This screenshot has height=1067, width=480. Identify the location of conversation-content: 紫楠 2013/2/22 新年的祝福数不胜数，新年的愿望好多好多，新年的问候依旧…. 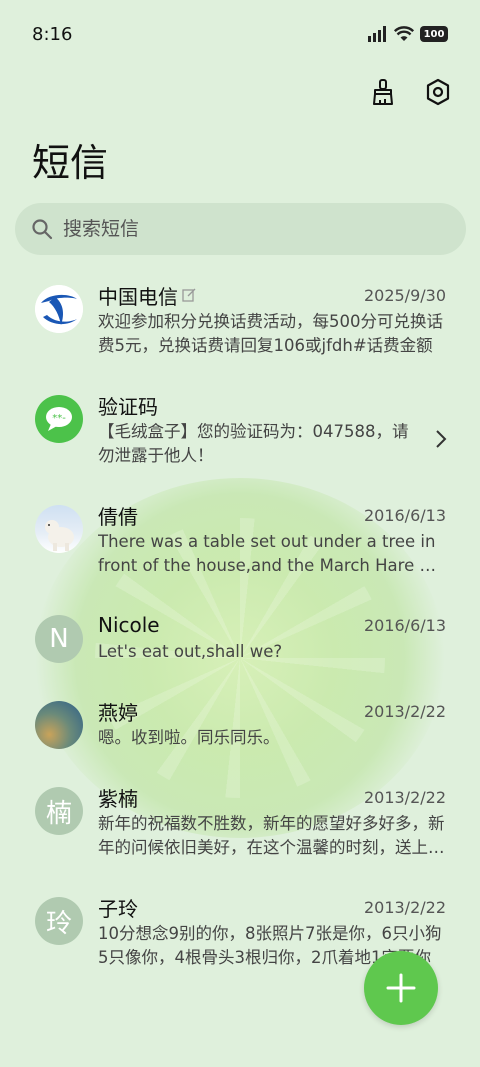
(272, 822).